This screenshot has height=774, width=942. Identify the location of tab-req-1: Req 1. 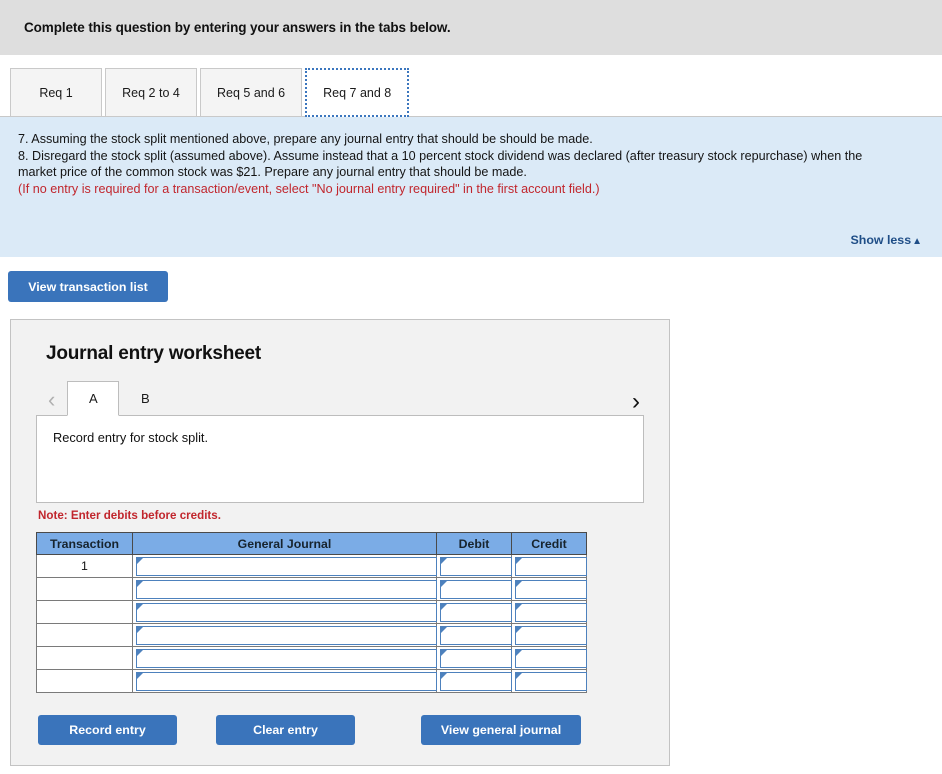
(56, 92).